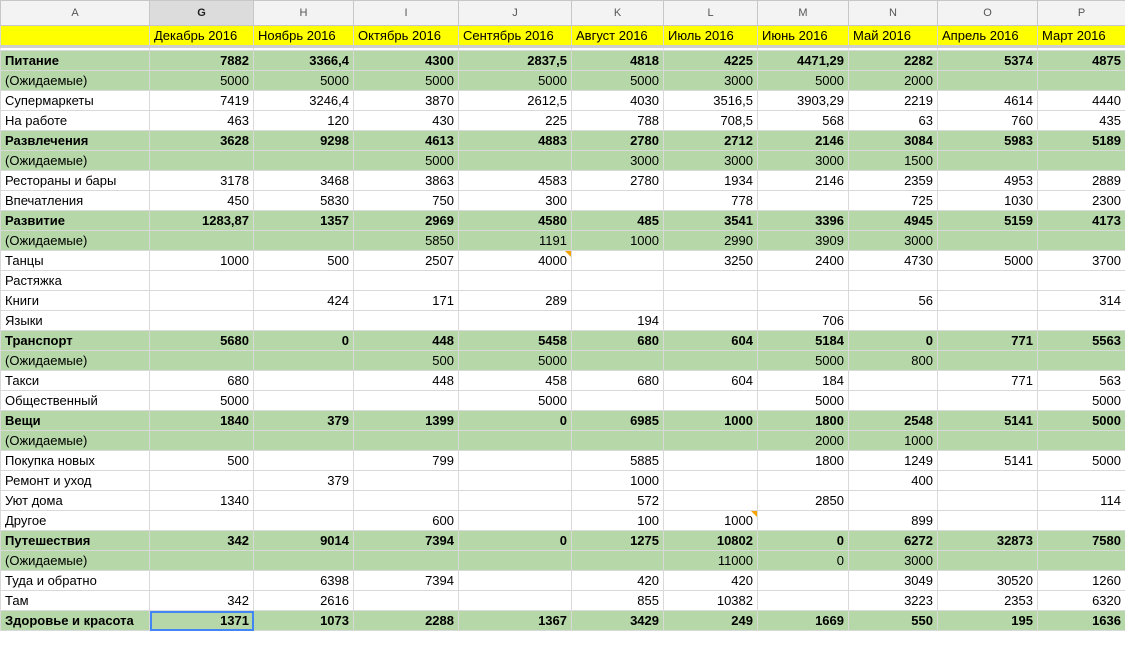 The width and height of the screenshot is (1125, 658). I want to click on value-cell: 5983, so click(987, 140).